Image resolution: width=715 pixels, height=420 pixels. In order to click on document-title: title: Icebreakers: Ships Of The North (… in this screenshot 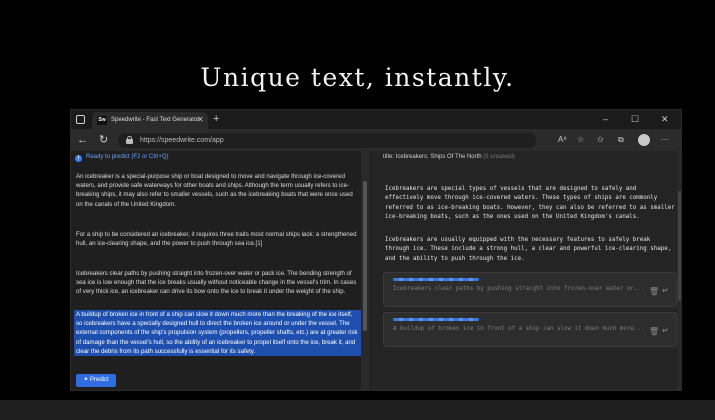, I will do `click(449, 157)`.